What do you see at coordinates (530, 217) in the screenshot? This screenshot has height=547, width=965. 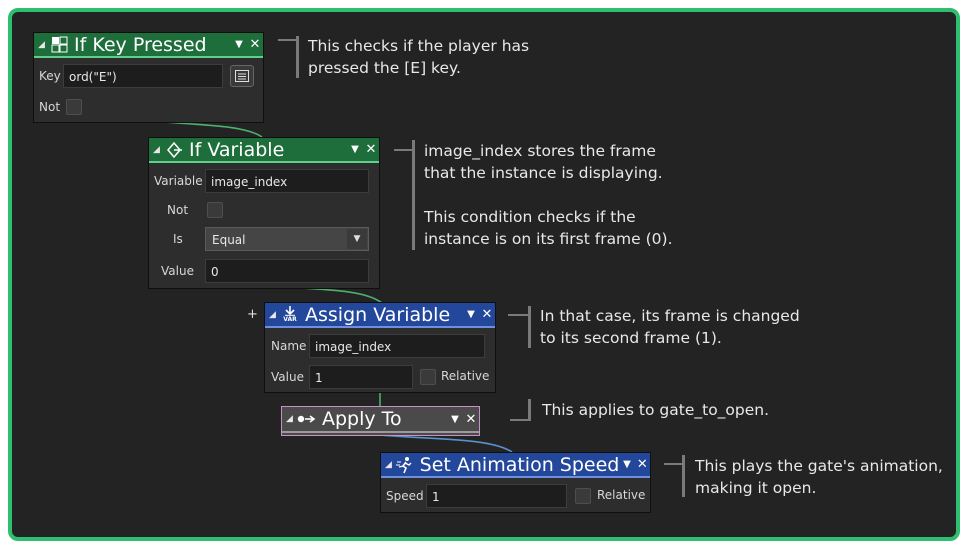 I see `note-line: This condition checks if the` at bounding box center [530, 217].